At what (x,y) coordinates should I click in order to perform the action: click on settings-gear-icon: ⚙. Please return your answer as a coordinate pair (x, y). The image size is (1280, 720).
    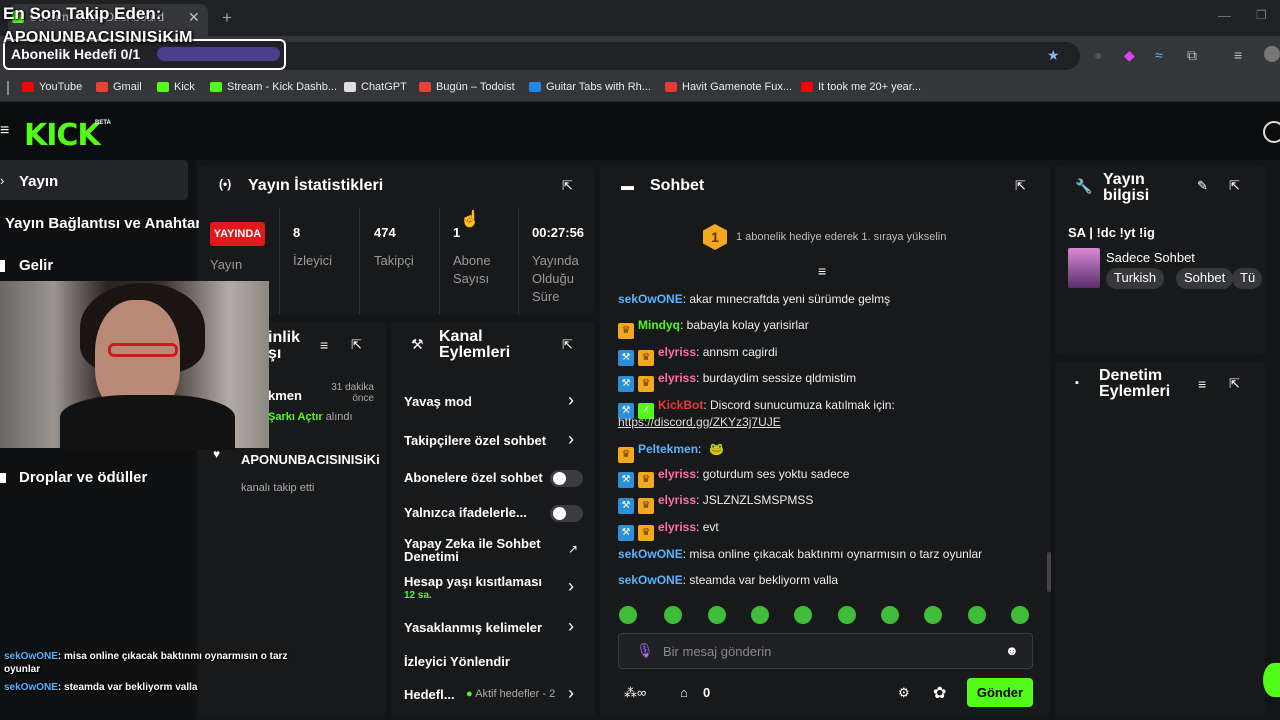
    Looking at the image, I should click on (904, 693).